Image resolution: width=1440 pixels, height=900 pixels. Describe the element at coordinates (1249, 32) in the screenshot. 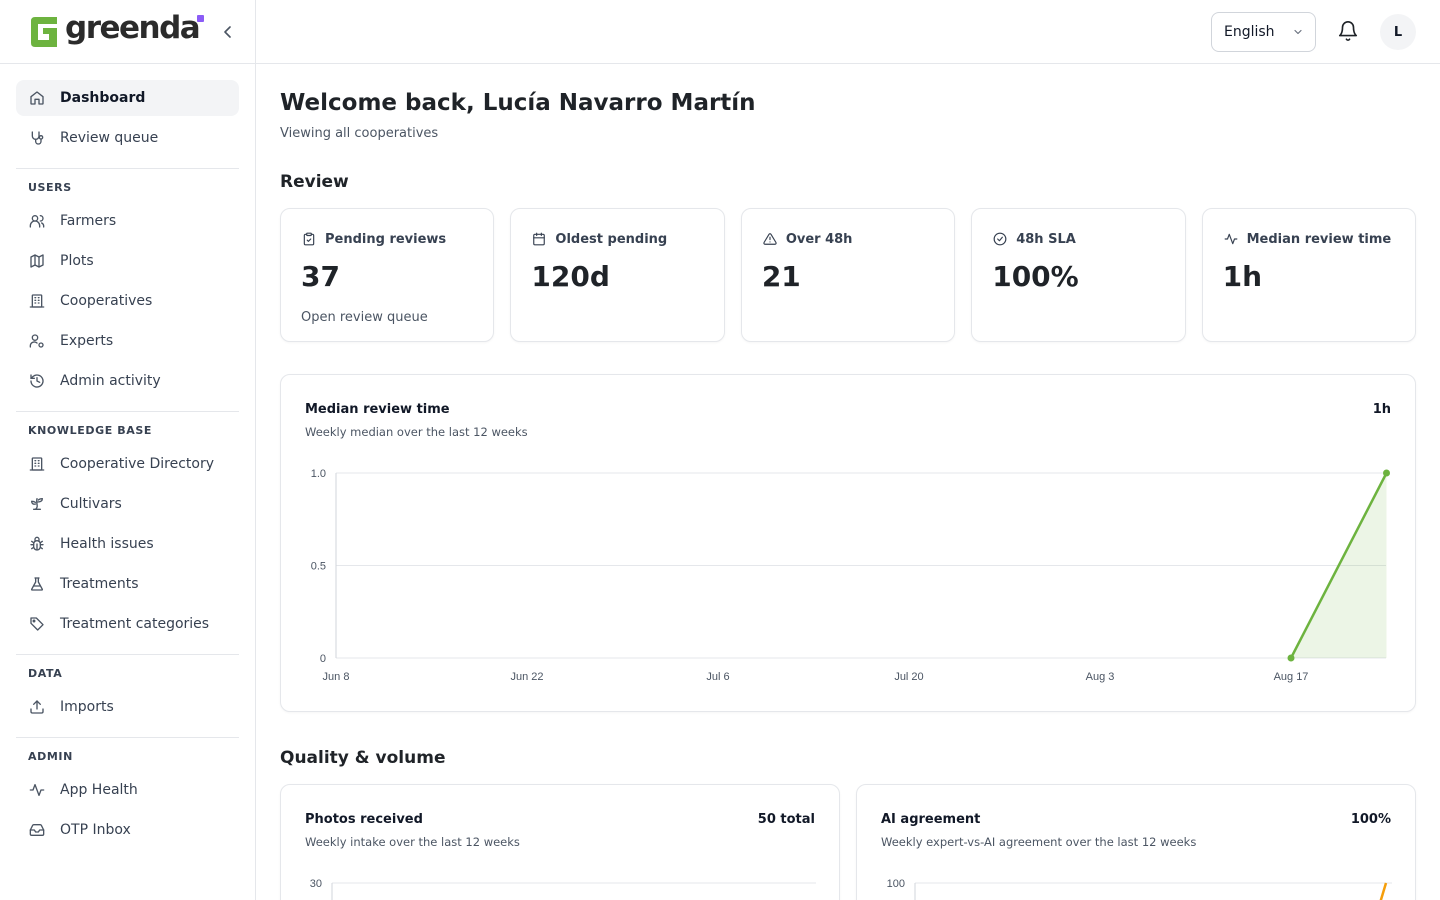

I see `language-value: English` at that location.